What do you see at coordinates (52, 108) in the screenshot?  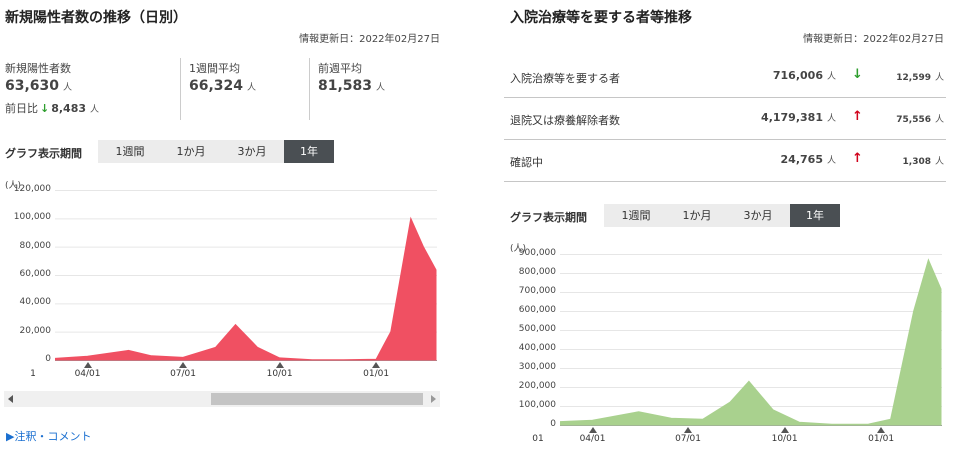 I see `day-diff: 前日比 ↓ 8,483 人` at bounding box center [52, 108].